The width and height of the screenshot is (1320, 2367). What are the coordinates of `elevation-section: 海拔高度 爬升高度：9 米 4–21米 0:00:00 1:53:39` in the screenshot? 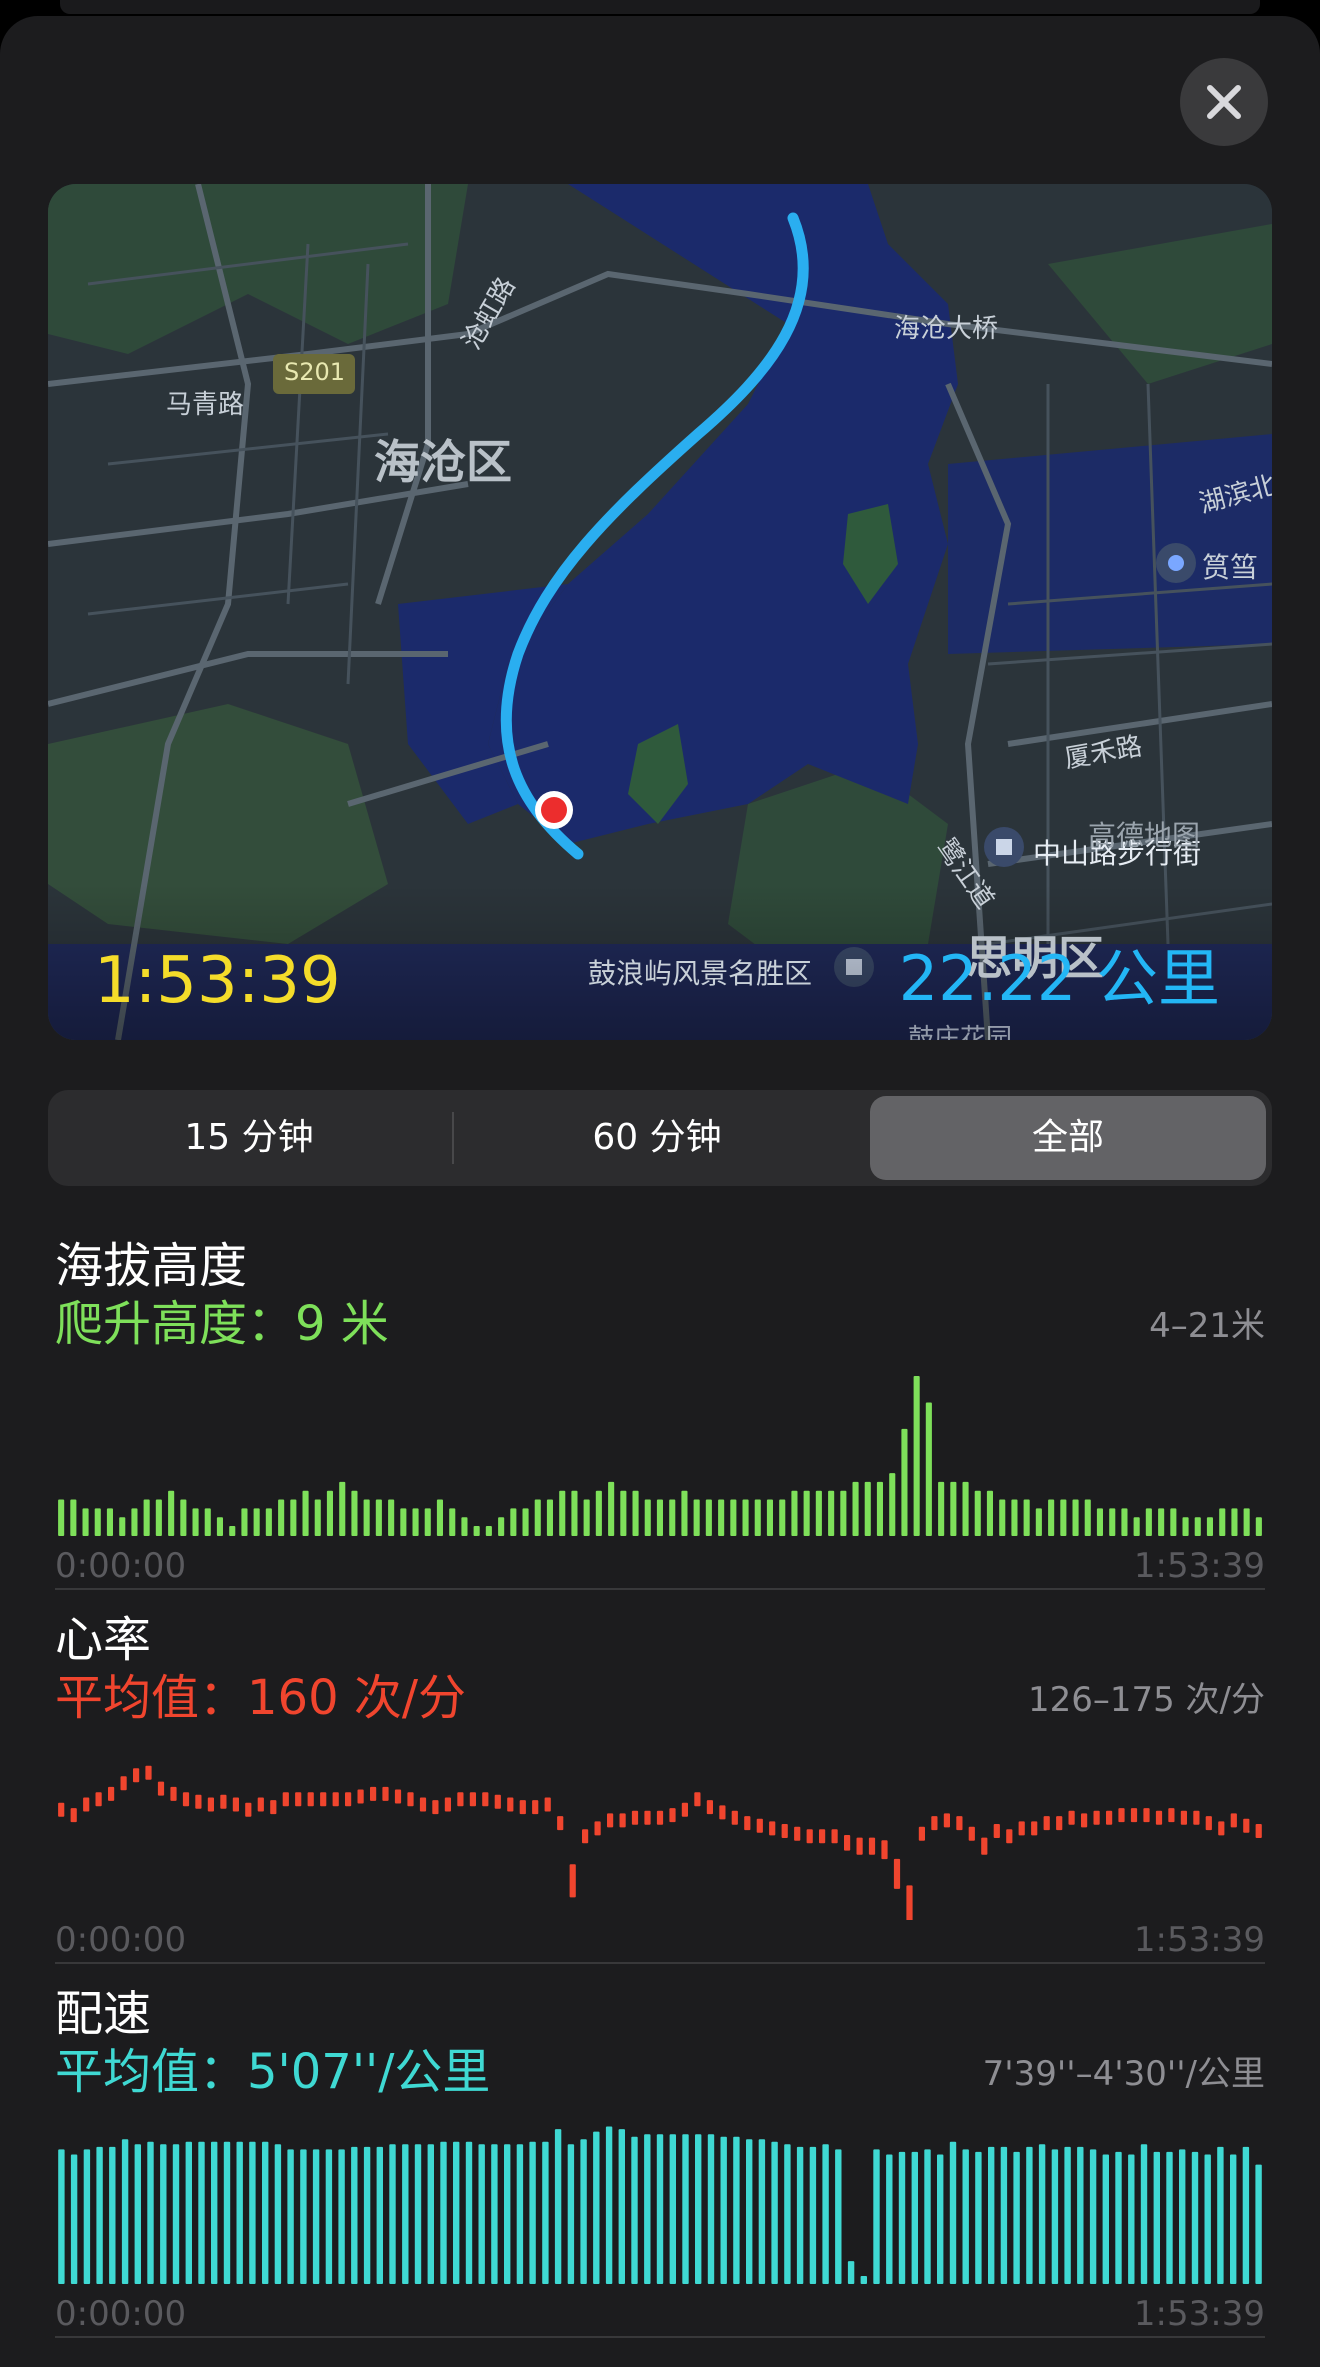 It's located at (660, 1411).